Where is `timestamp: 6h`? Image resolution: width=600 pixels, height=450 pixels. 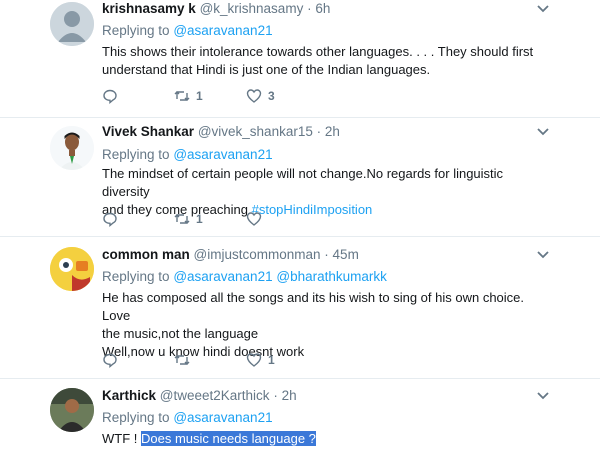 timestamp: 6h is located at coordinates (322, 8).